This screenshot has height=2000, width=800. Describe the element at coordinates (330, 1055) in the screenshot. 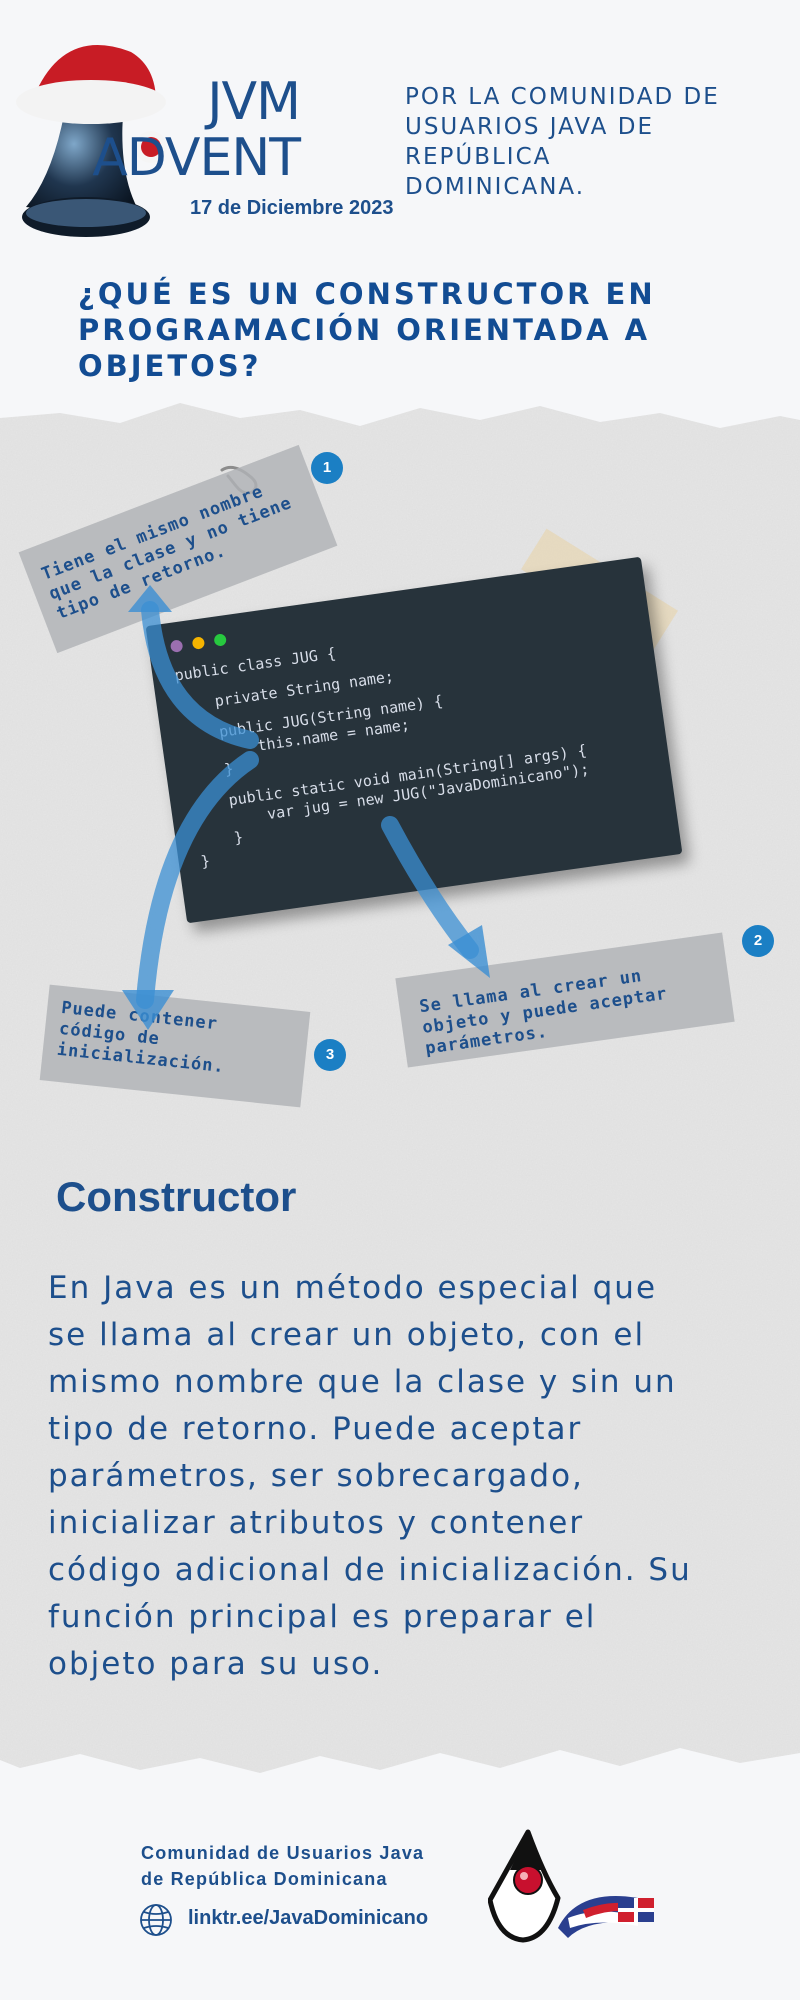

I see `badge-3: 3` at that location.